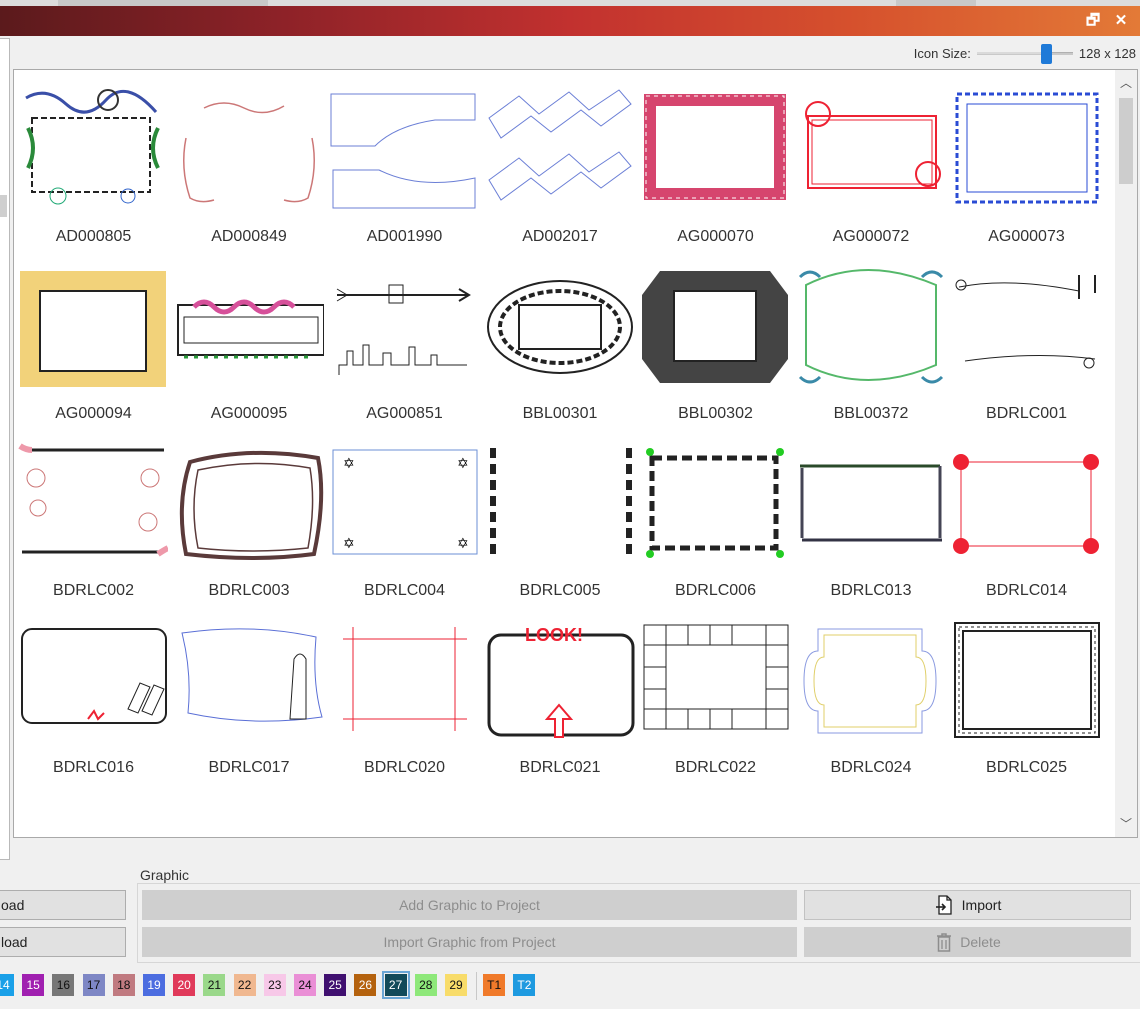 Image resolution: width=1140 pixels, height=1009 pixels. What do you see at coordinates (425, 985) in the screenshot?
I see `color-swatch: 28` at bounding box center [425, 985].